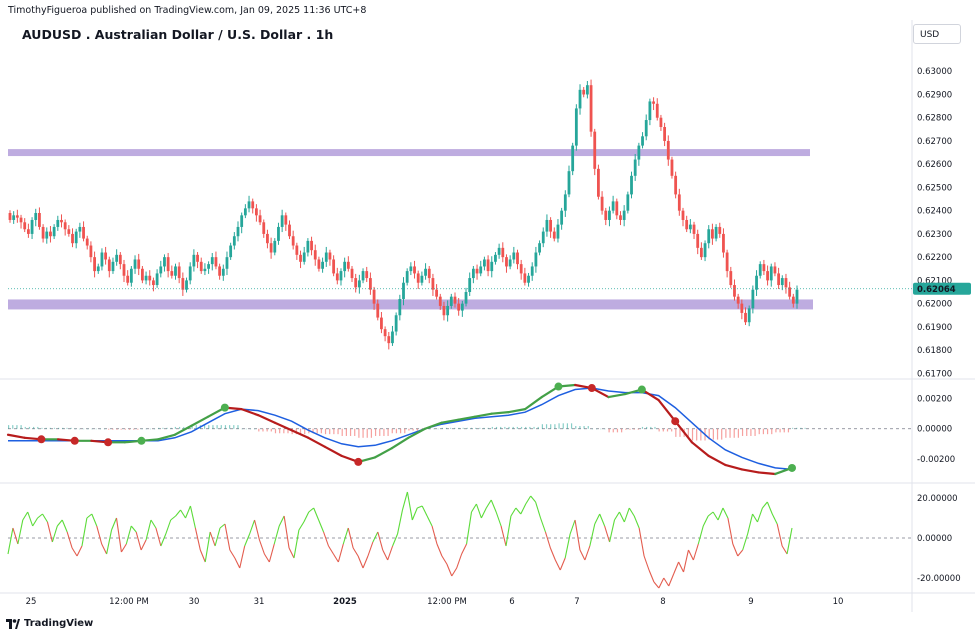 The image size is (975, 639). Describe the element at coordinates (934, 539) in the screenshot. I see `osc-tick-label: 0.00000` at that location.